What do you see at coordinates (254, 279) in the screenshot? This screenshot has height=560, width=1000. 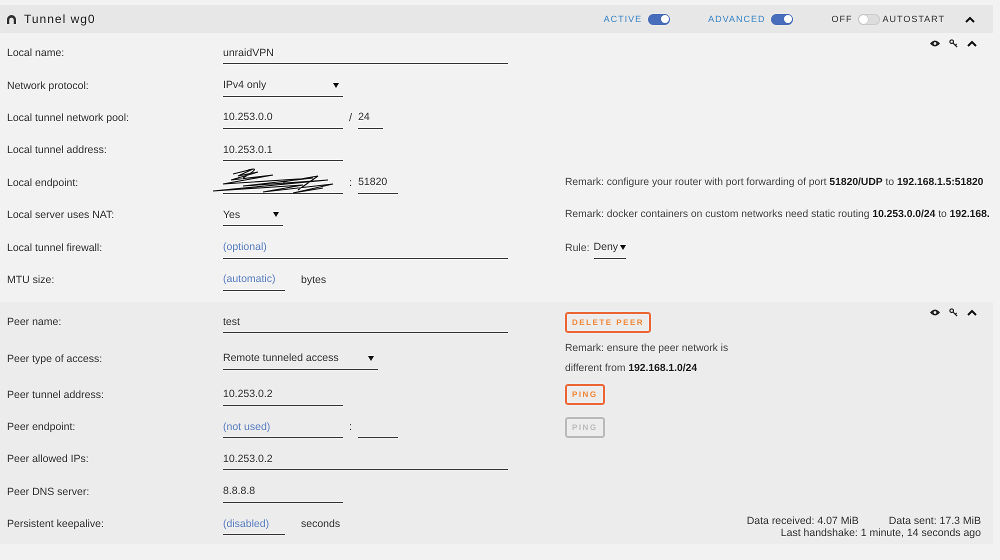 I see `text-field: (automatic)` at bounding box center [254, 279].